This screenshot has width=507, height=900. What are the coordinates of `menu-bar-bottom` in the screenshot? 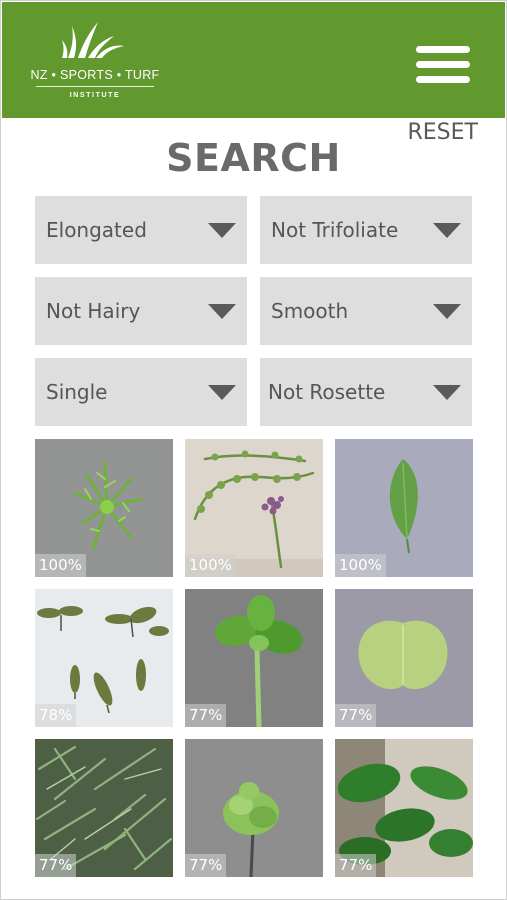 It's located at (443, 79).